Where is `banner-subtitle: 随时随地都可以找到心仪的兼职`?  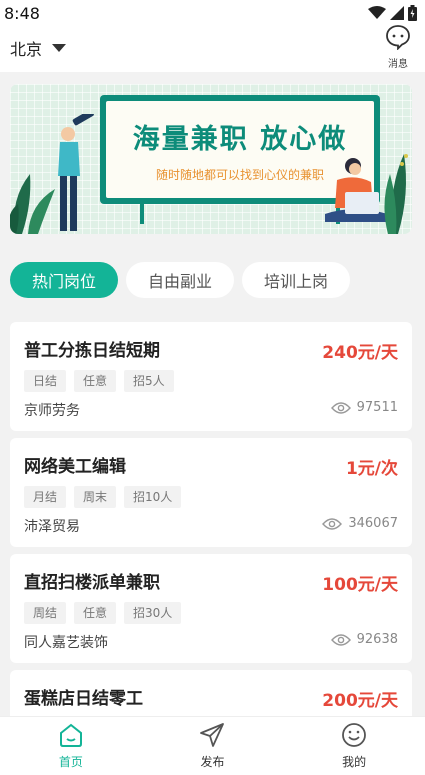 banner-subtitle: 随时随地都可以找到心仪的兼职 is located at coordinates (239, 174).